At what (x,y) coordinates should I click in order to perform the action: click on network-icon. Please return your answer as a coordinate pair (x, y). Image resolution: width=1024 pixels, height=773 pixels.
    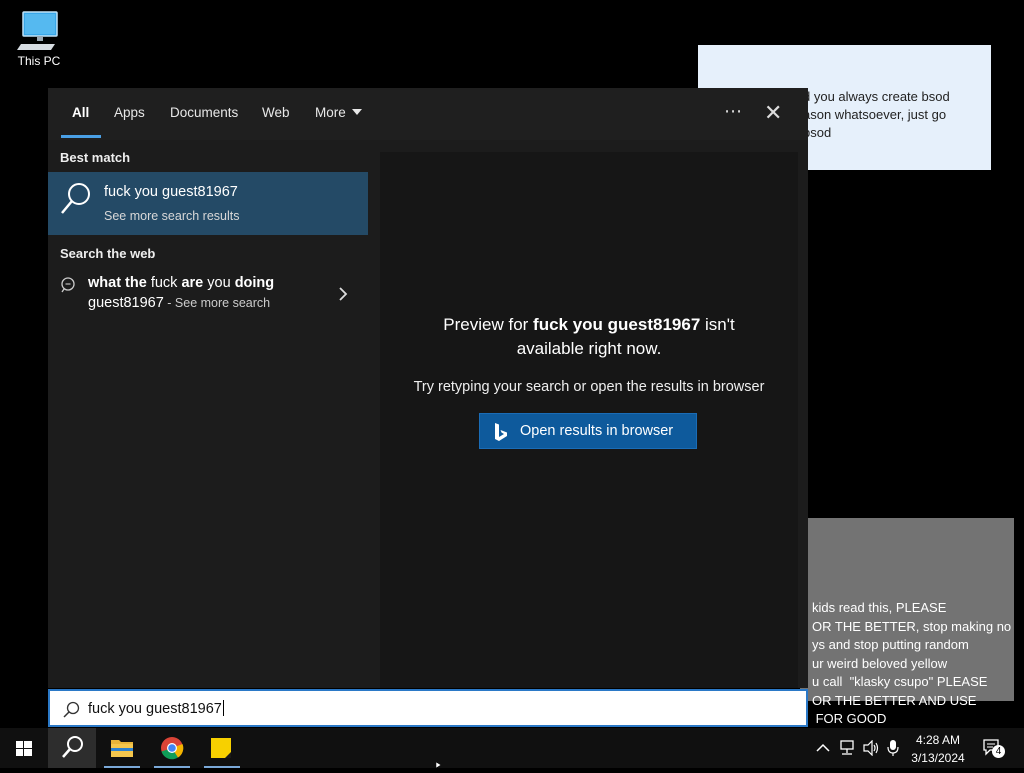
    Looking at the image, I should click on (847, 748).